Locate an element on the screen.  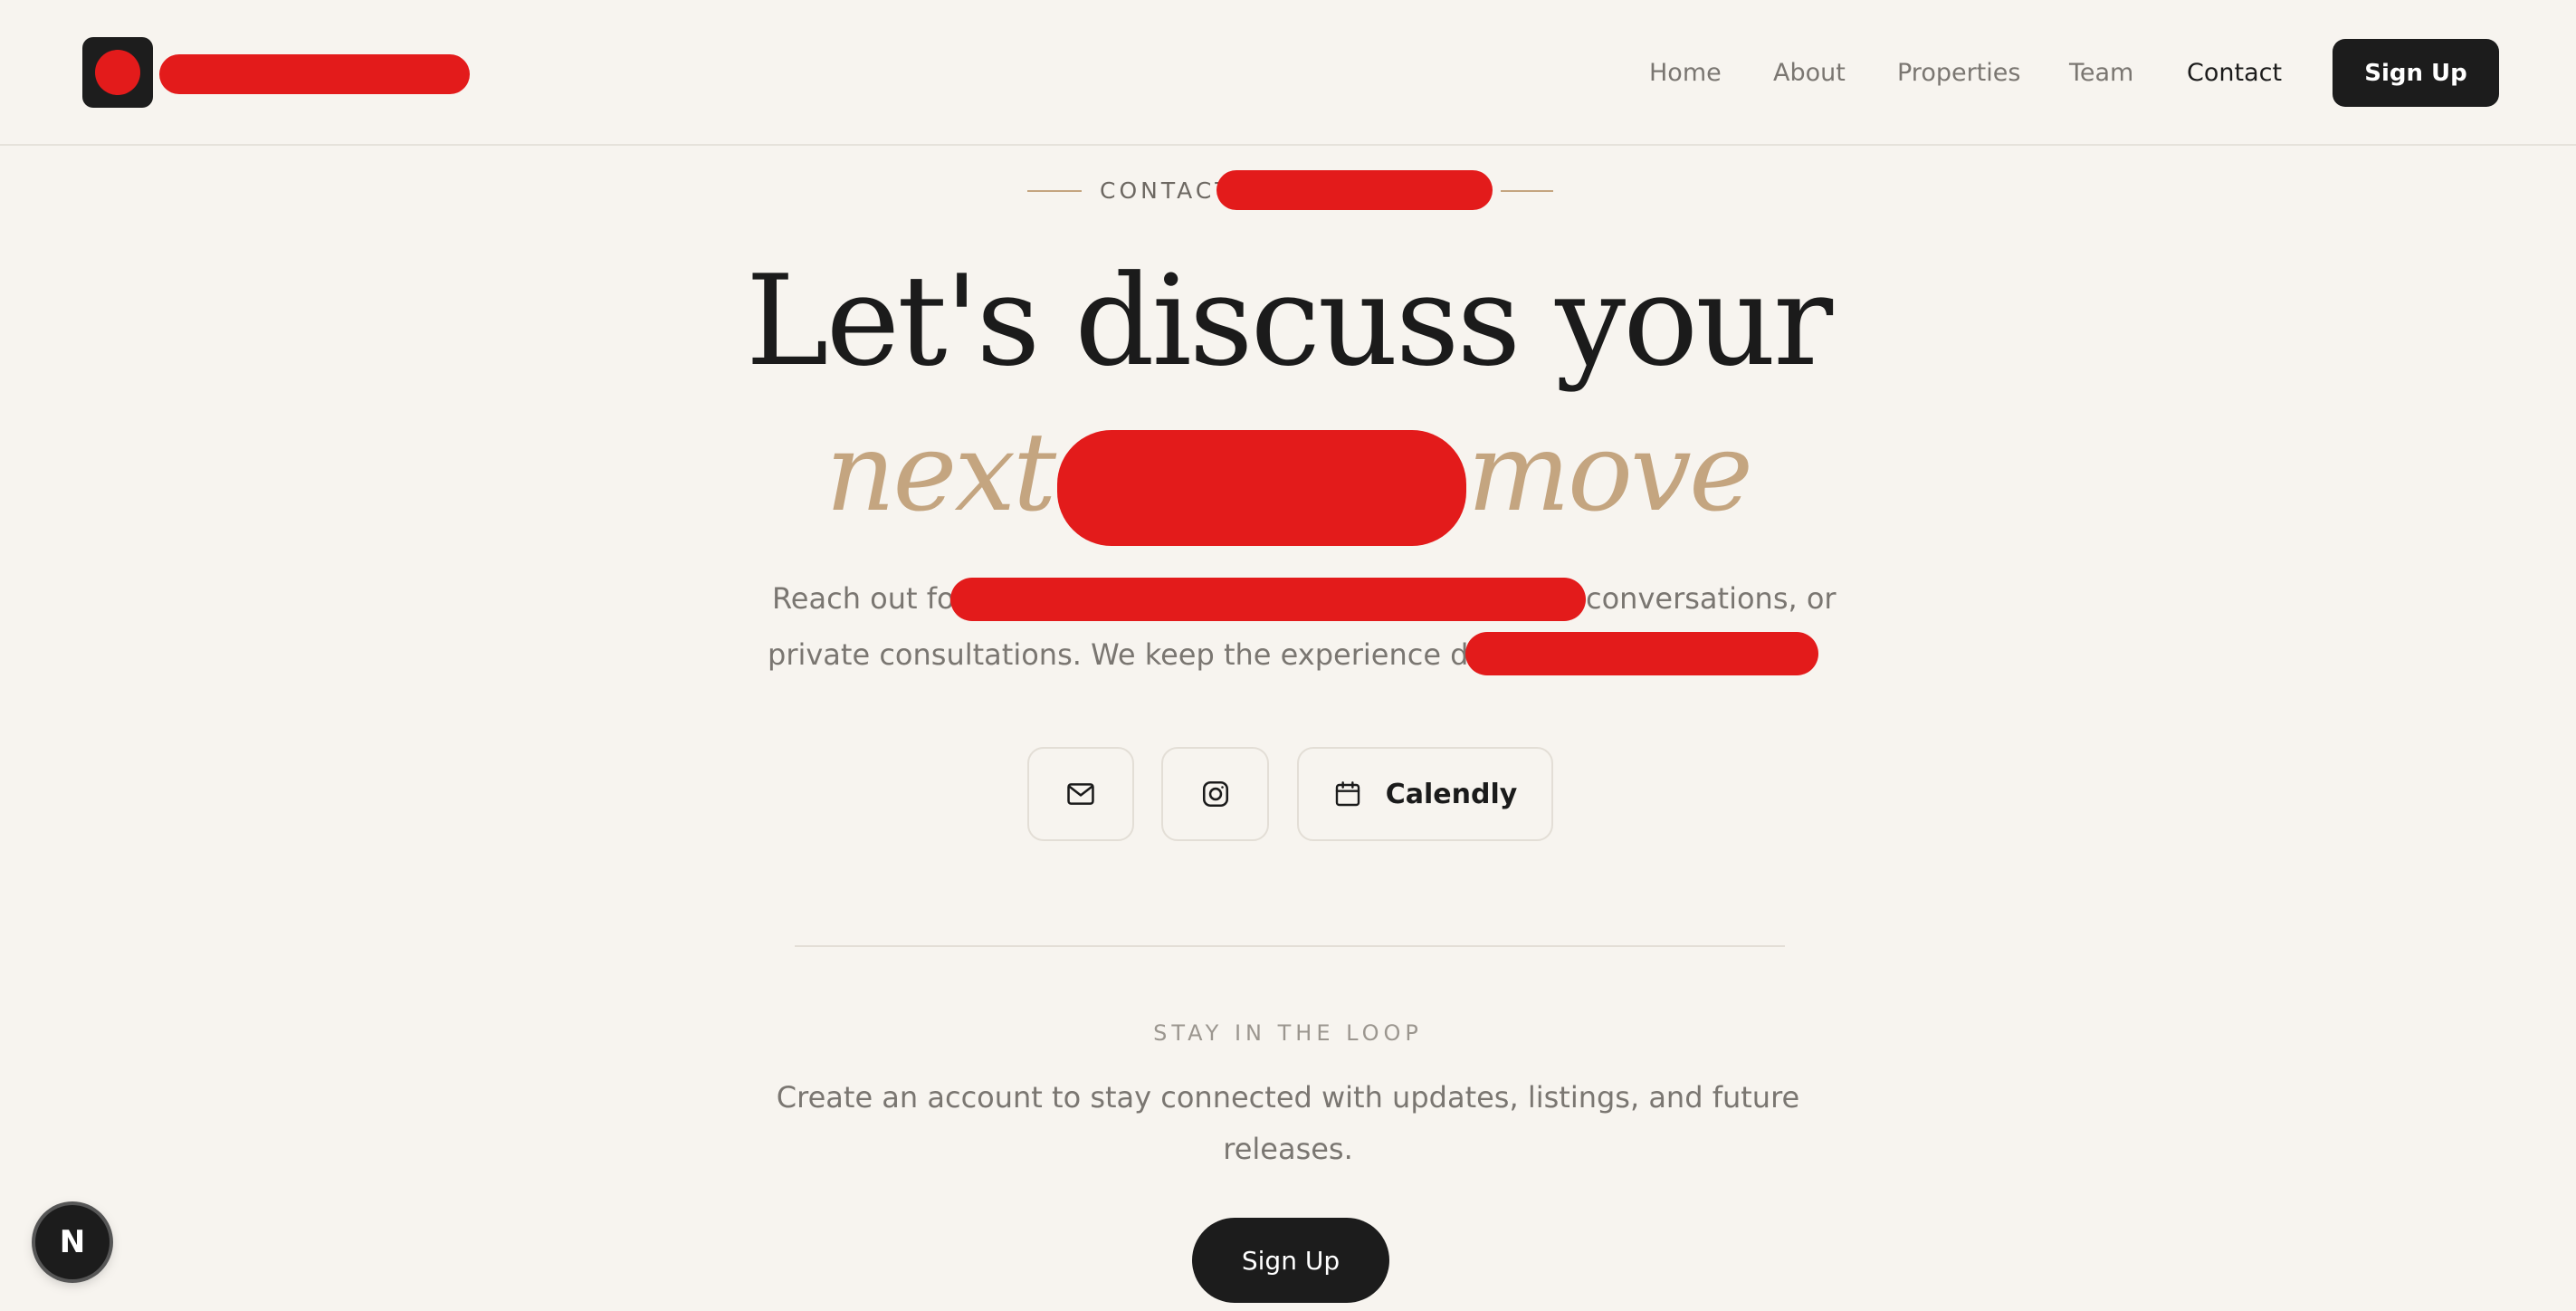
redacted-headline-word is located at coordinates (1261, 488).